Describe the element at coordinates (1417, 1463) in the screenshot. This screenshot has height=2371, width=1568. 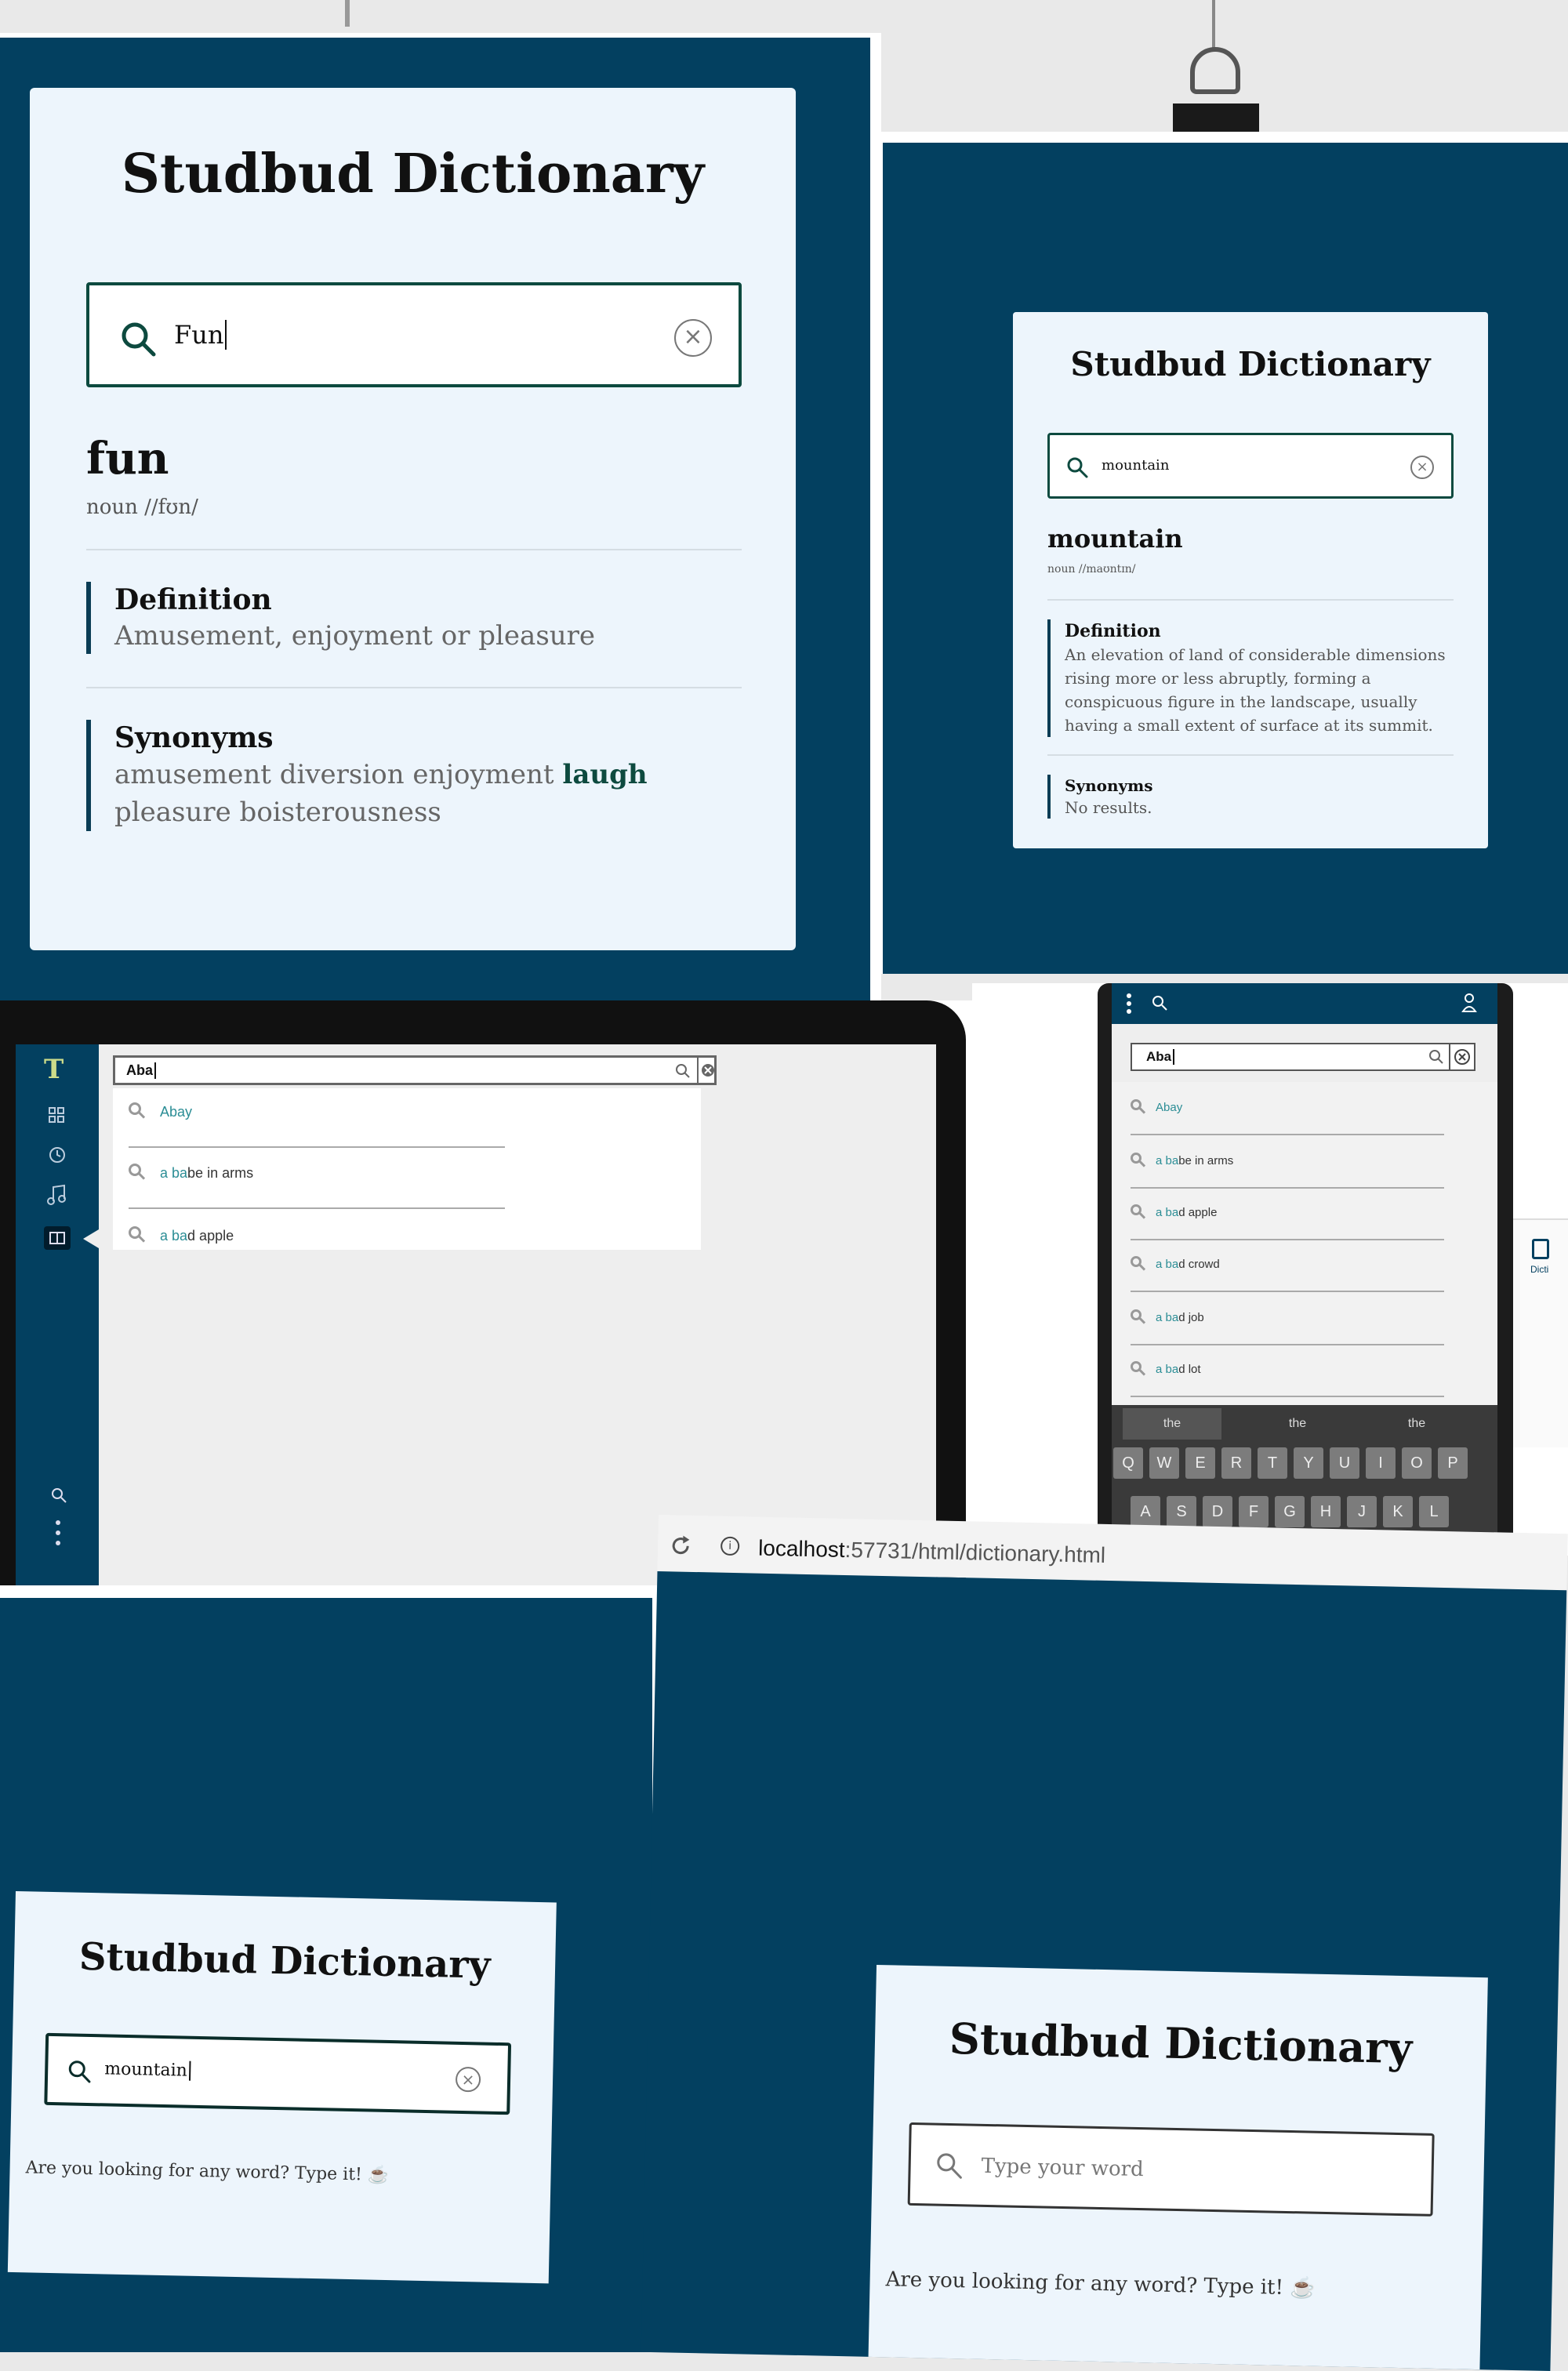
I see `keyboard-key: O` at that location.